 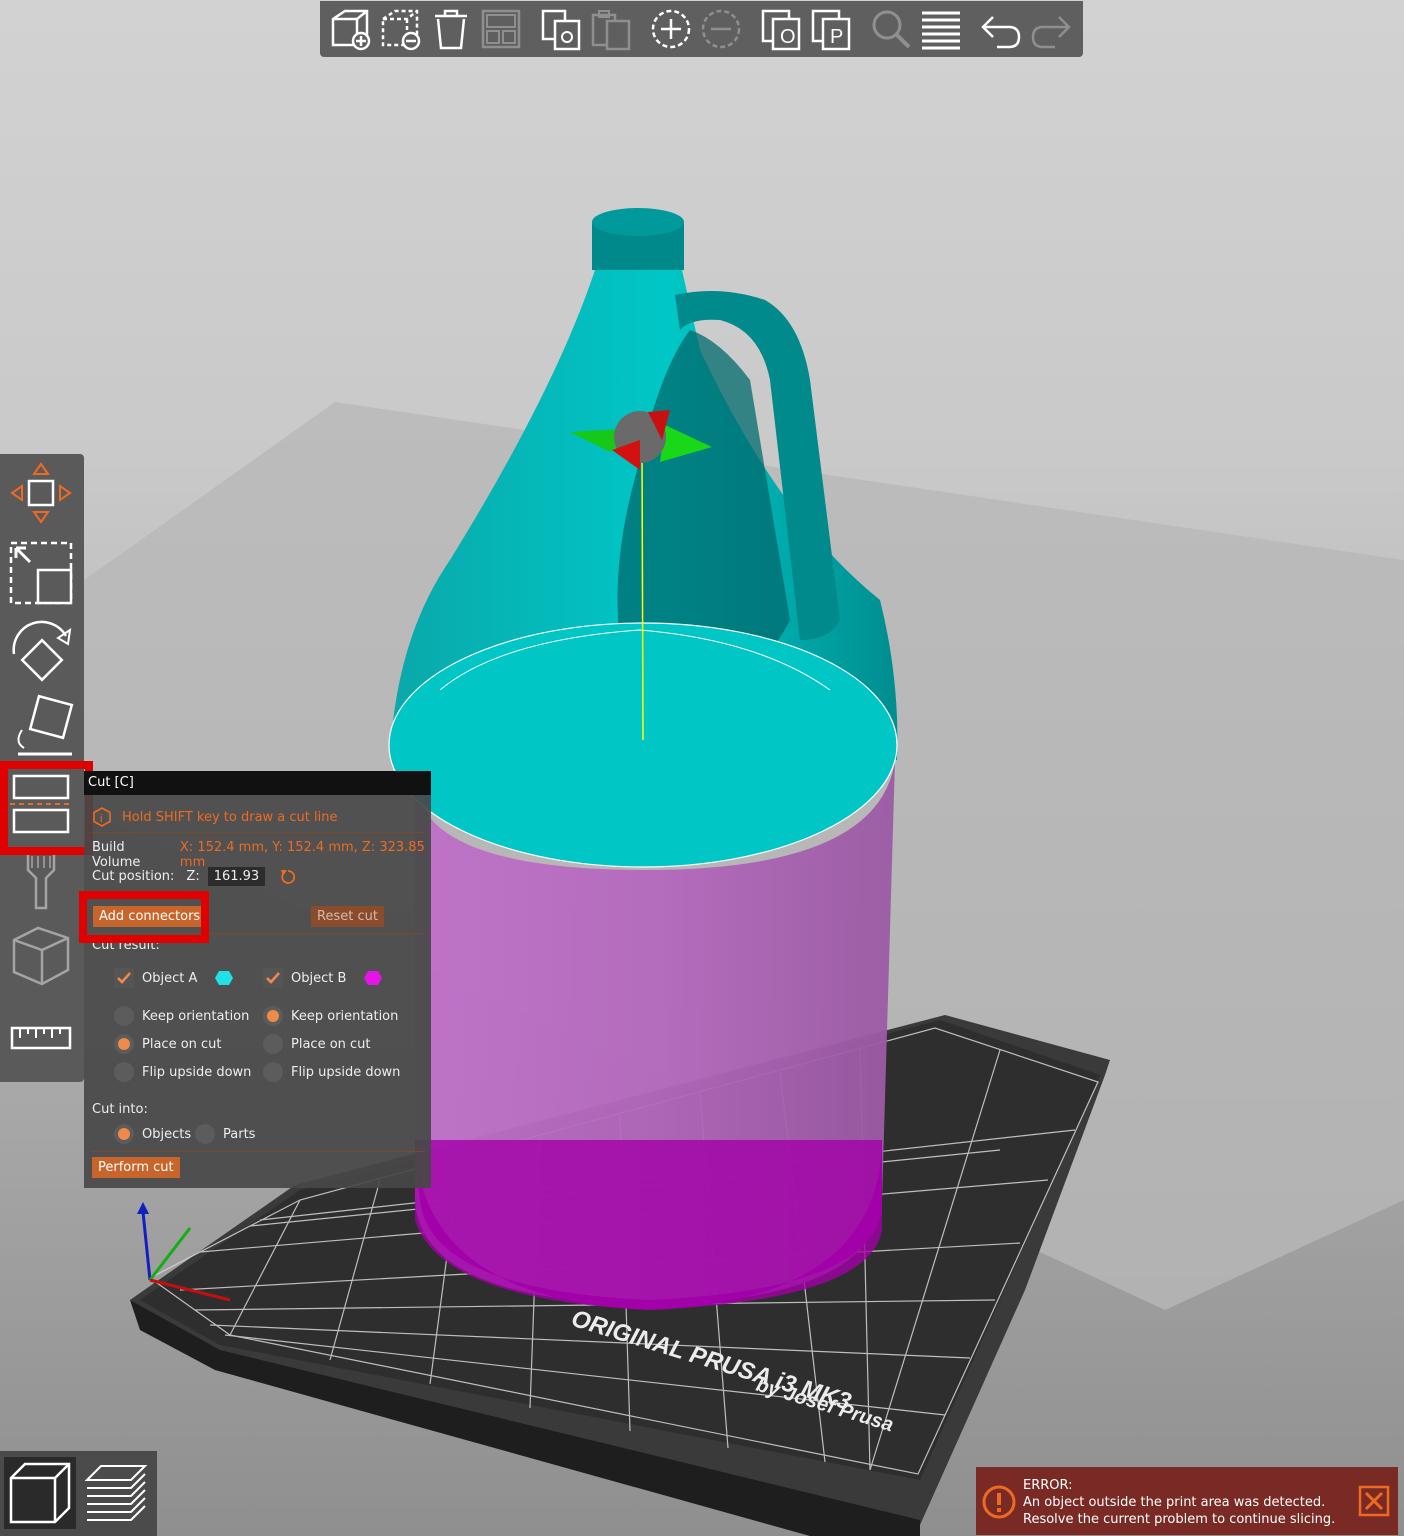 What do you see at coordinates (78, 1493) in the screenshot?
I see `view-toggle` at bounding box center [78, 1493].